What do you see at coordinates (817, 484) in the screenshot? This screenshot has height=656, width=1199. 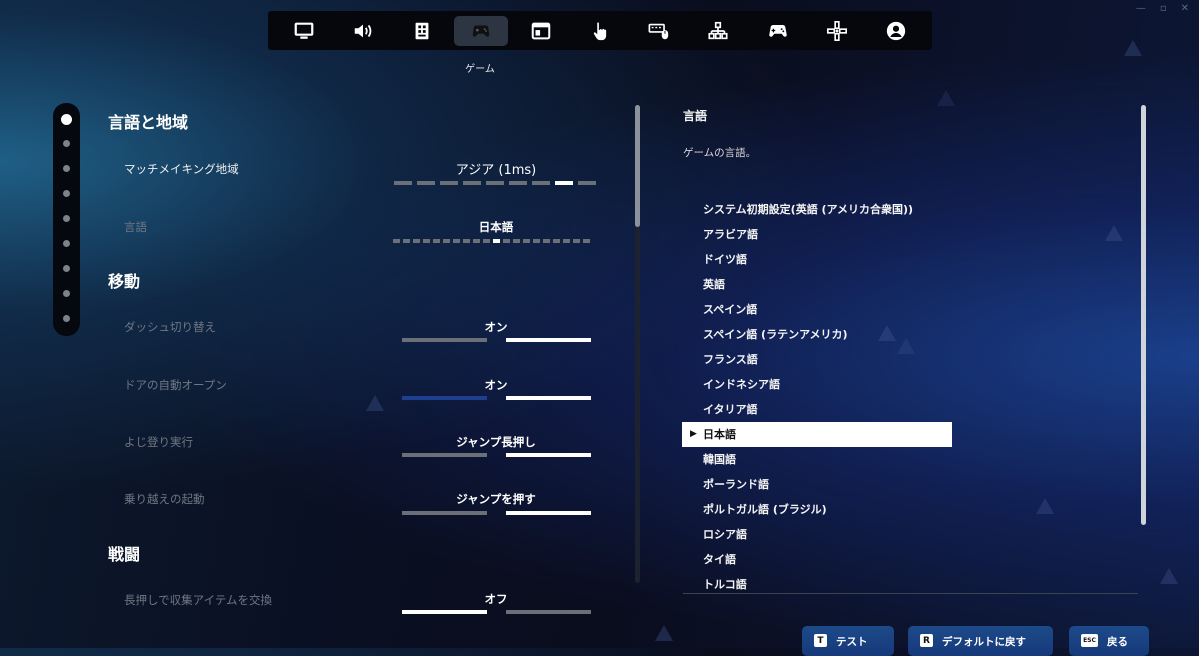 I see `language-option: ポーランド語` at bounding box center [817, 484].